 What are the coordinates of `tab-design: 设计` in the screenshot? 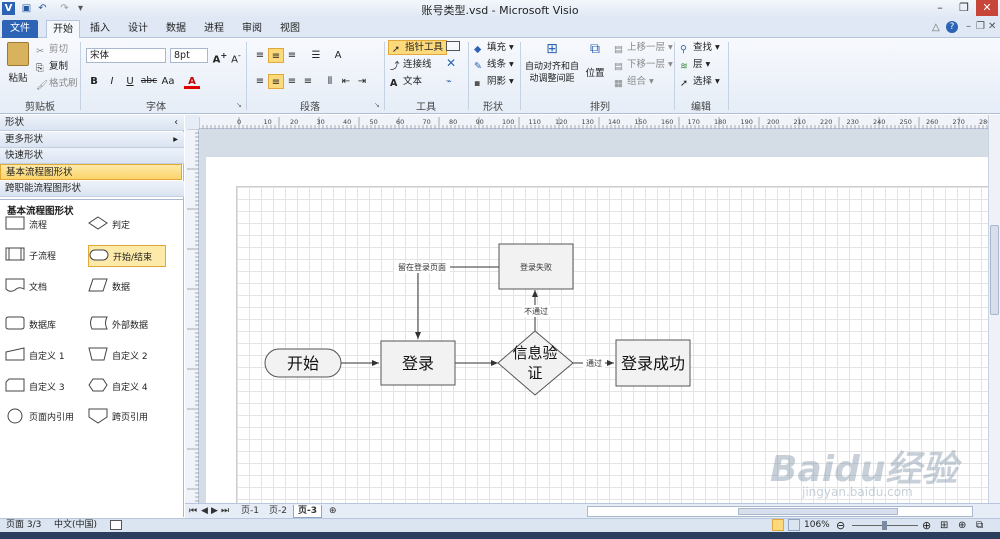 It's located at (138, 29).